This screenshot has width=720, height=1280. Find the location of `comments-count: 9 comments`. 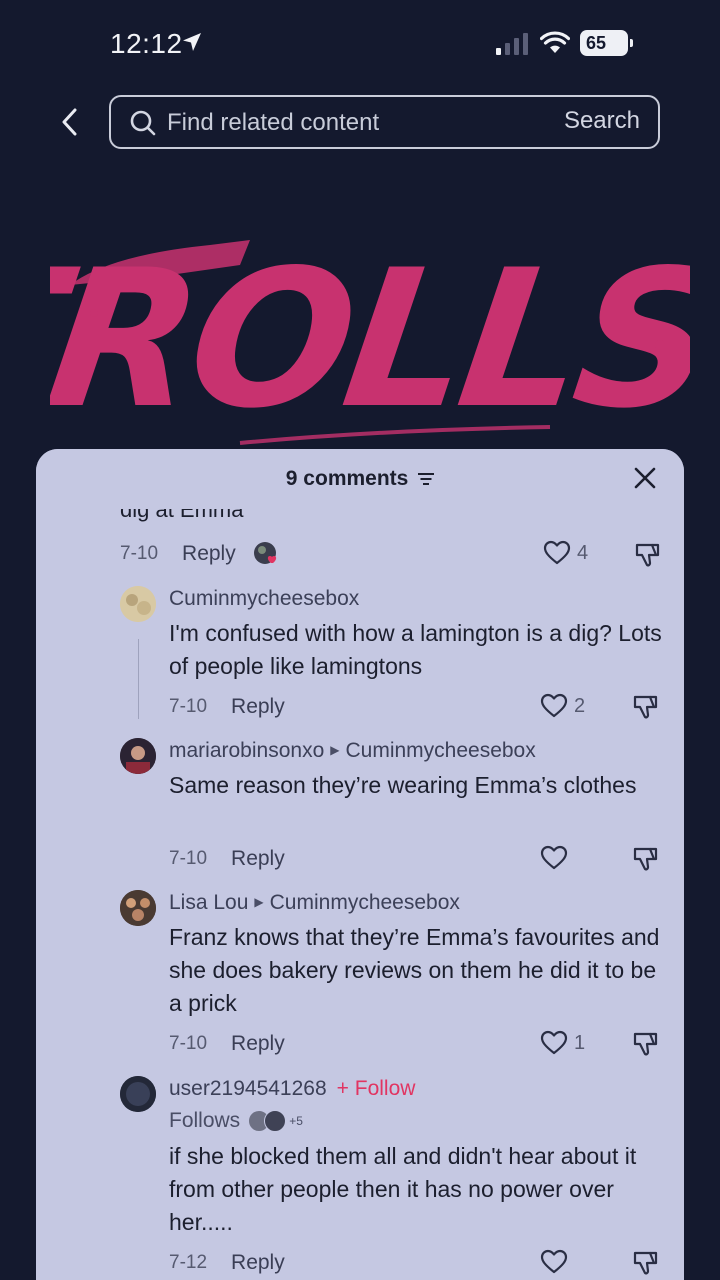

comments-count: 9 comments is located at coordinates (360, 479).